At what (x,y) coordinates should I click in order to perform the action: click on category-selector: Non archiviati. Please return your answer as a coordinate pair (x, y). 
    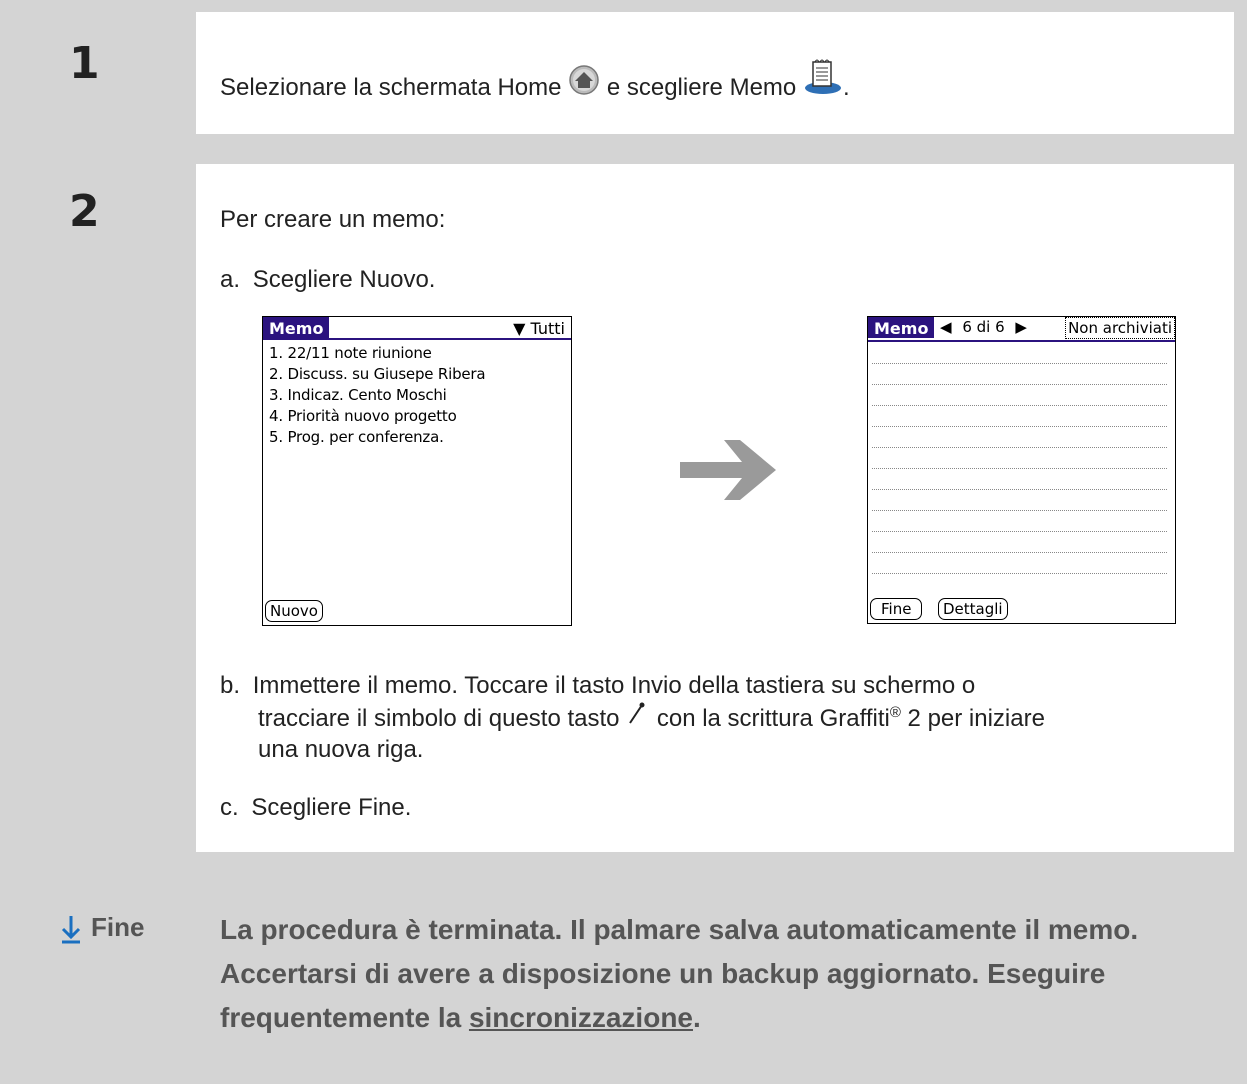
    Looking at the image, I should click on (1120, 328).